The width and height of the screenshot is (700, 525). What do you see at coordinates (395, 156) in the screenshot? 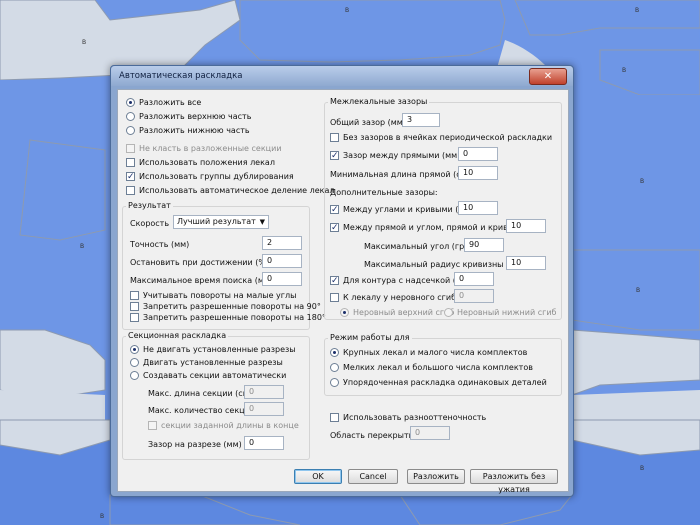
I see `check-straight-gap: ✓ Зазор между прямыми (мм)` at bounding box center [395, 156].